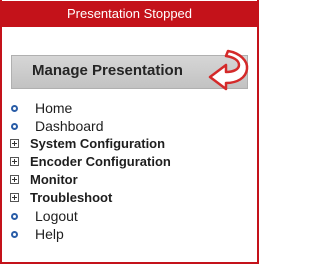 The width and height of the screenshot is (320, 264). I want to click on menu-item-dashboard: Dashboard, so click(130, 126).